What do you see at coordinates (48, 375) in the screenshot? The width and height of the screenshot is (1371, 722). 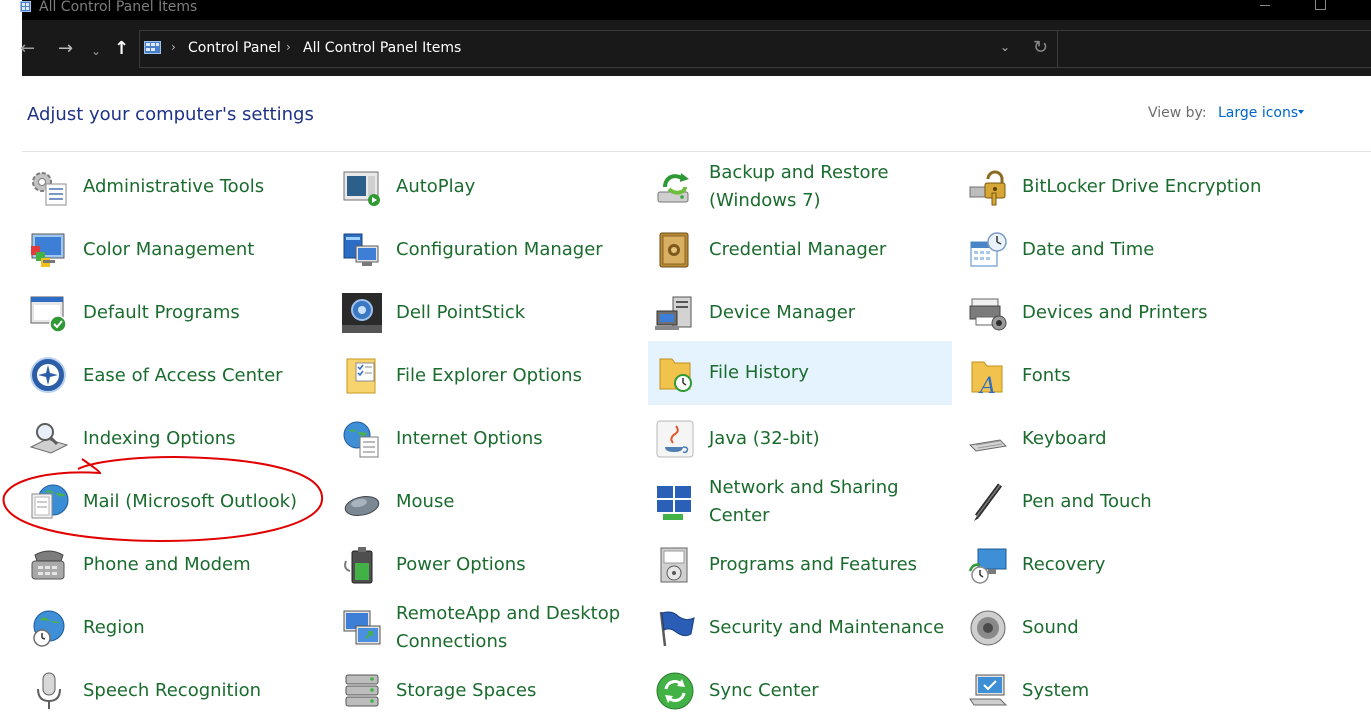 I see `ease-of-access-icon` at bounding box center [48, 375].